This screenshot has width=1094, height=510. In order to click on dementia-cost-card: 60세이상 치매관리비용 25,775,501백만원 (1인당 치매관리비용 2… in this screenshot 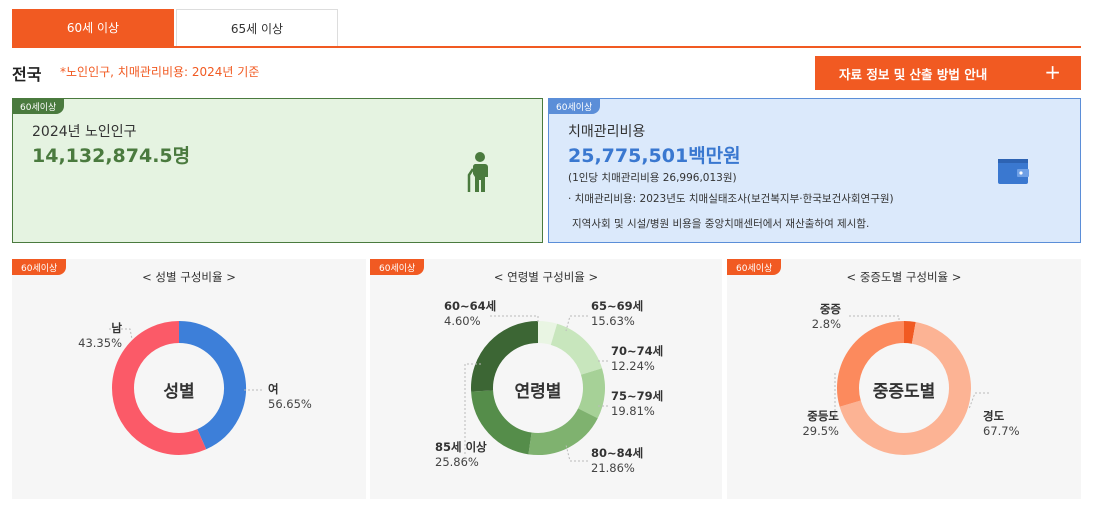, I will do `click(814, 170)`.